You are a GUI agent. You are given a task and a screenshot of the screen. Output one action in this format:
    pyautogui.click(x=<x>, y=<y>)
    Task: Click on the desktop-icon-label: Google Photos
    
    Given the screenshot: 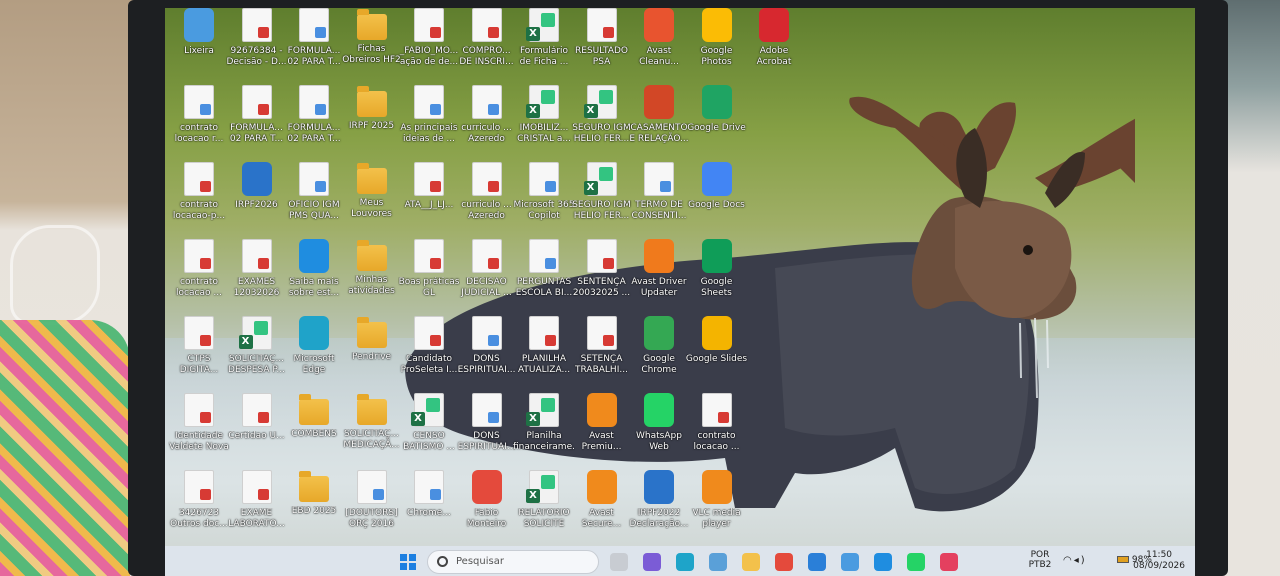 What is the action you would take?
    pyautogui.click(x=716, y=56)
    